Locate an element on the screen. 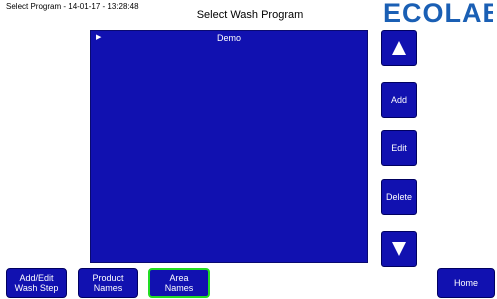  scroll-down-button is located at coordinates (399, 249).